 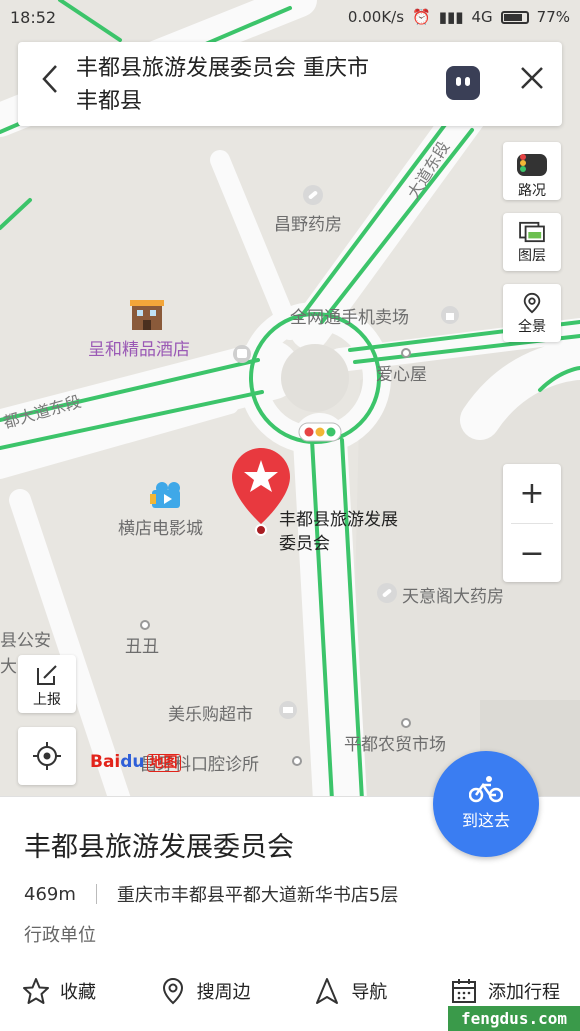 What do you see at coordinates (33, 17) in the screenshot?
I see `status-time: 18:52` at bounding box center [33, 17].